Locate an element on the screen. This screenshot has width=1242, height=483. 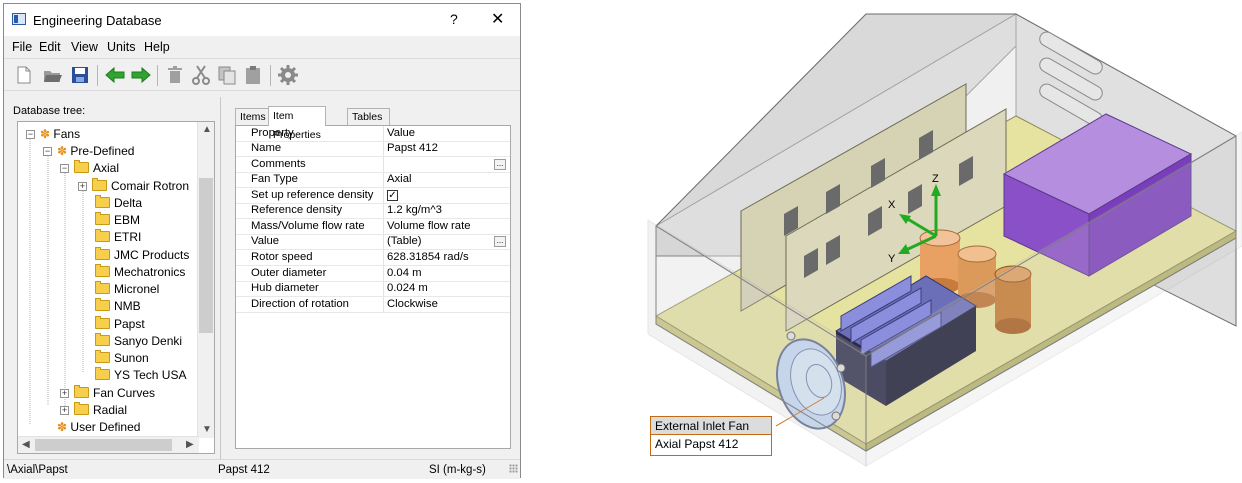
tree-item-comair-rotron: + Comair Rotron is located at coordinates (133, 186).